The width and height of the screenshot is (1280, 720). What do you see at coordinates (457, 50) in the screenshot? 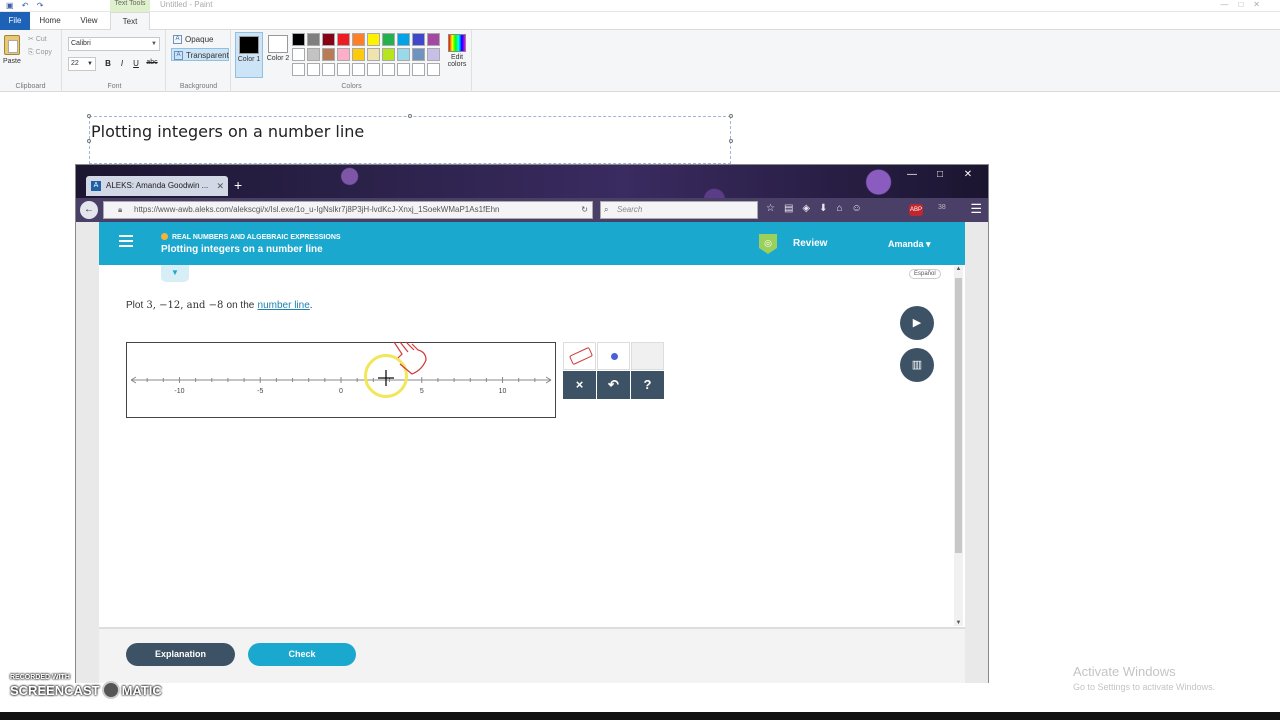
I see `edit-colors-button: Edit colors` at bounding box center [457, 50].